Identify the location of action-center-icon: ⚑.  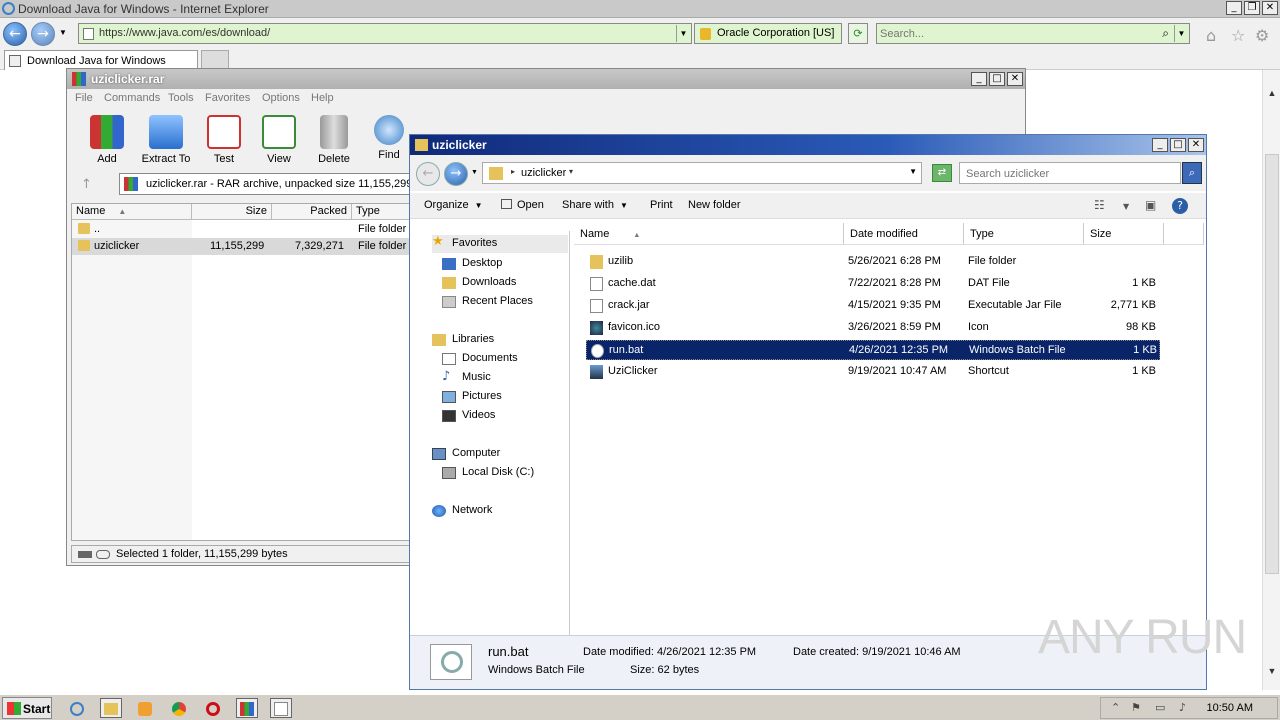
(1136, 707).